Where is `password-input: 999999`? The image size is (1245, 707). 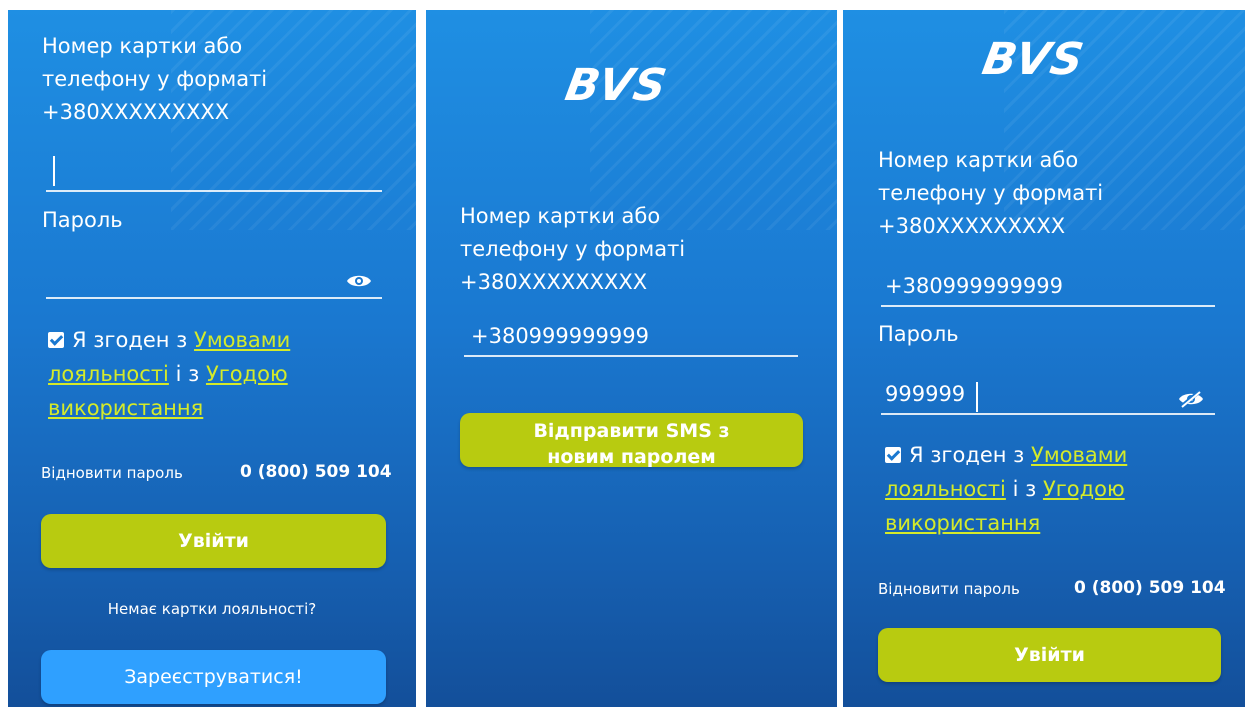 password-input: 999999 is located at coordinates (1048, 399).